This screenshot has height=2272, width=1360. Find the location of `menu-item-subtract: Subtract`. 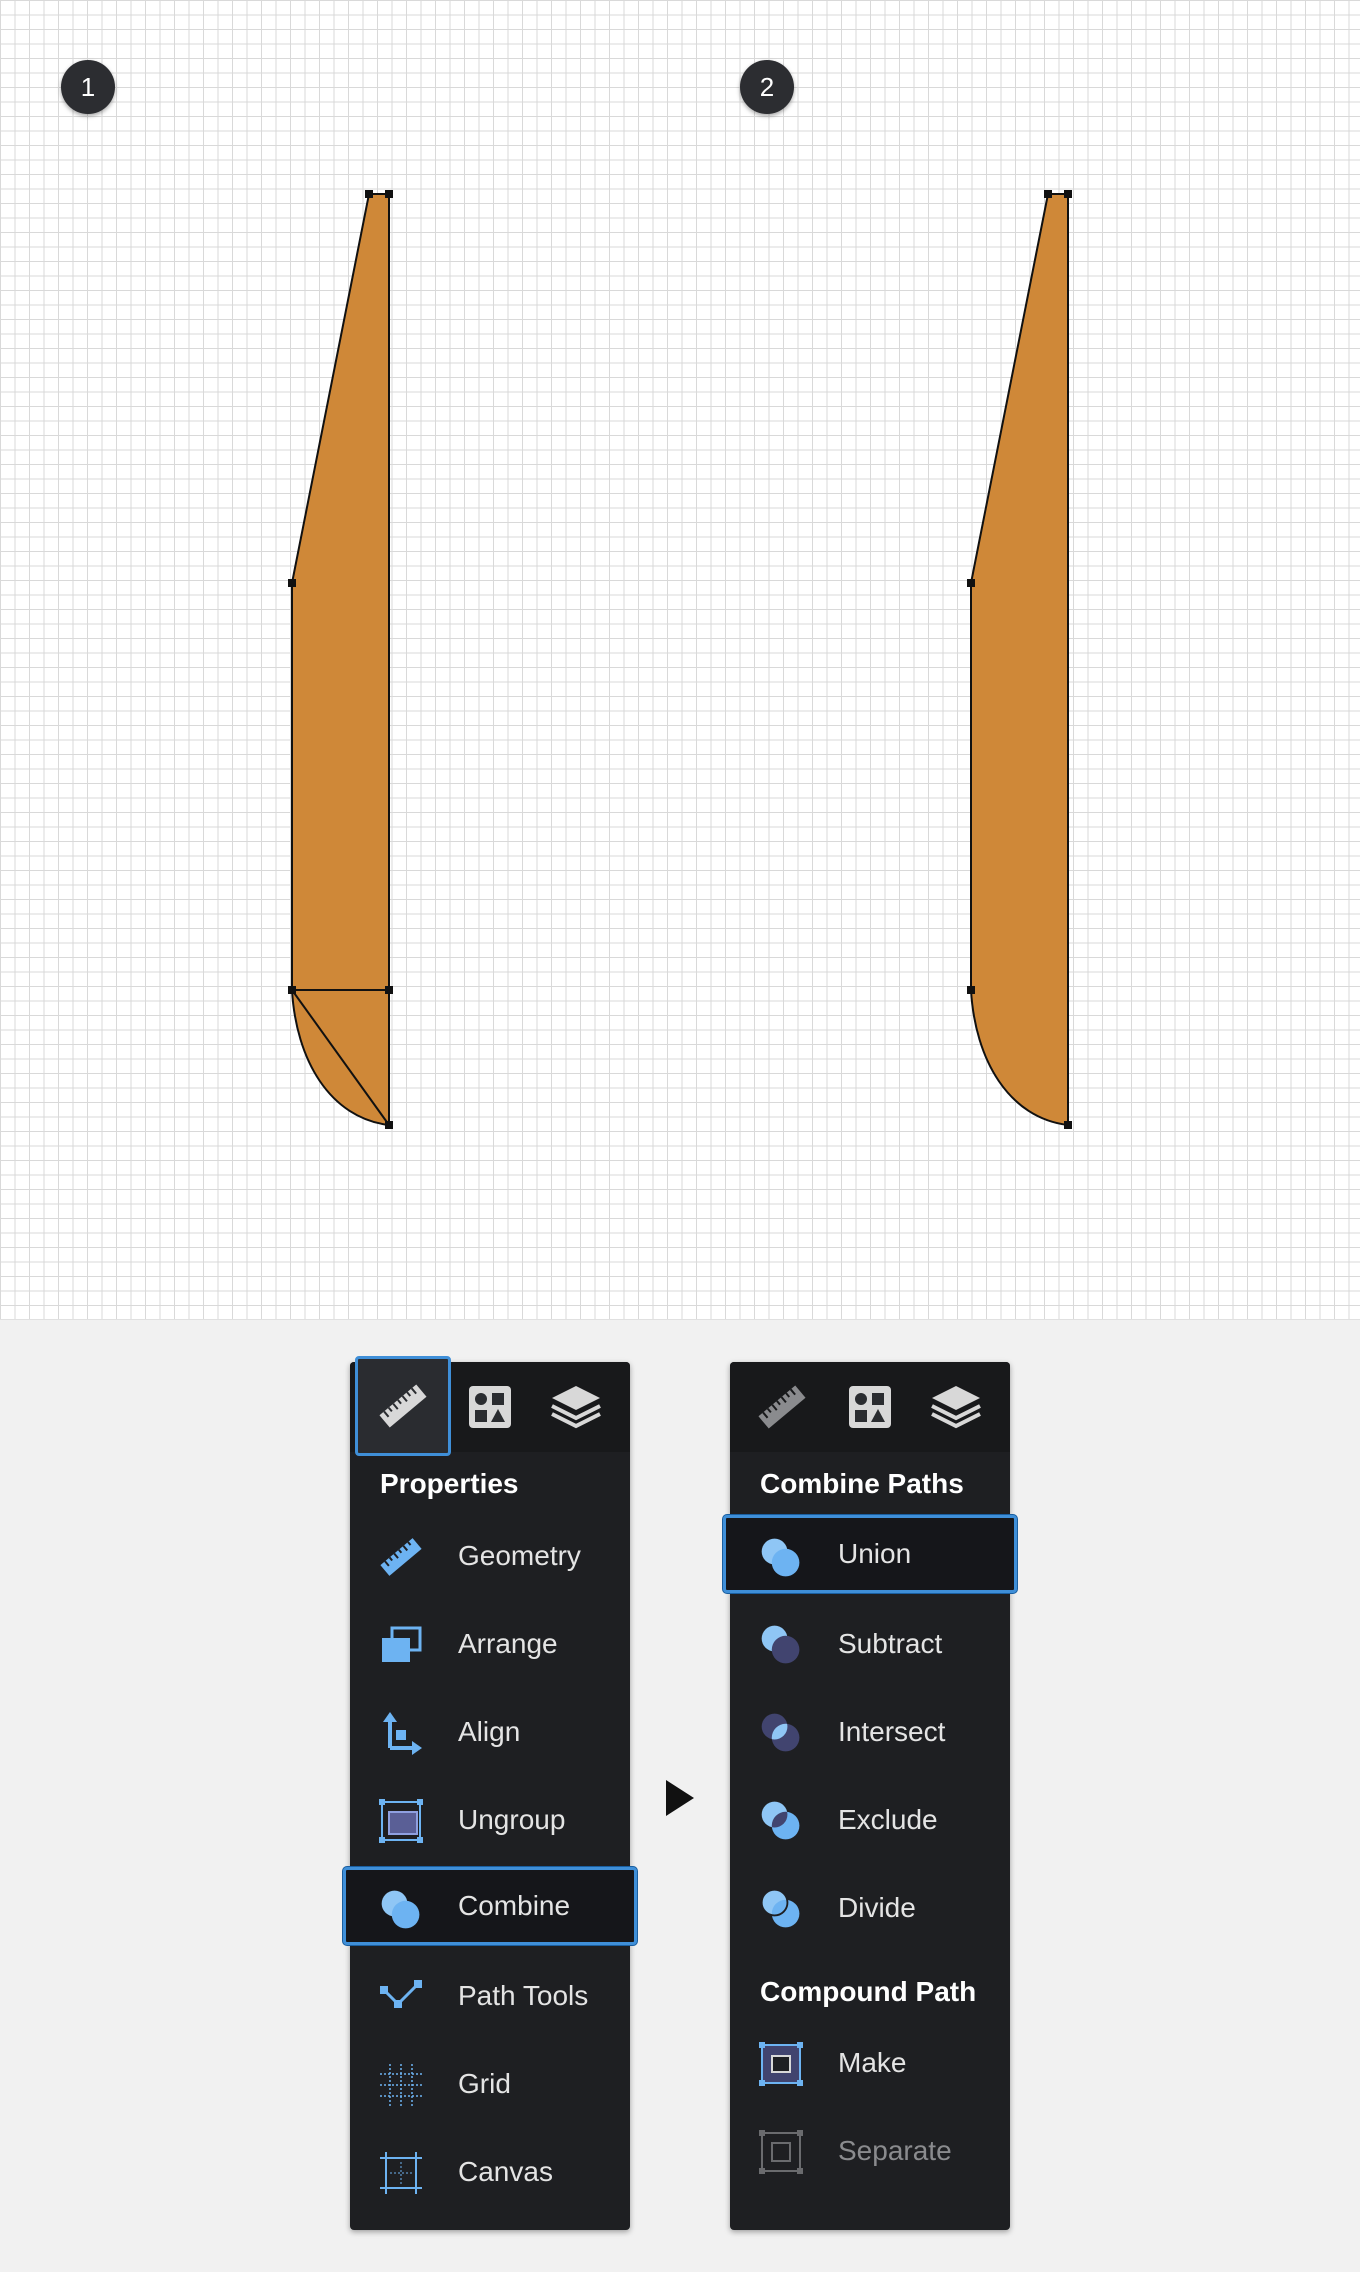

menu-item-subtract: Subtract is located at coordinates (870, 1644).